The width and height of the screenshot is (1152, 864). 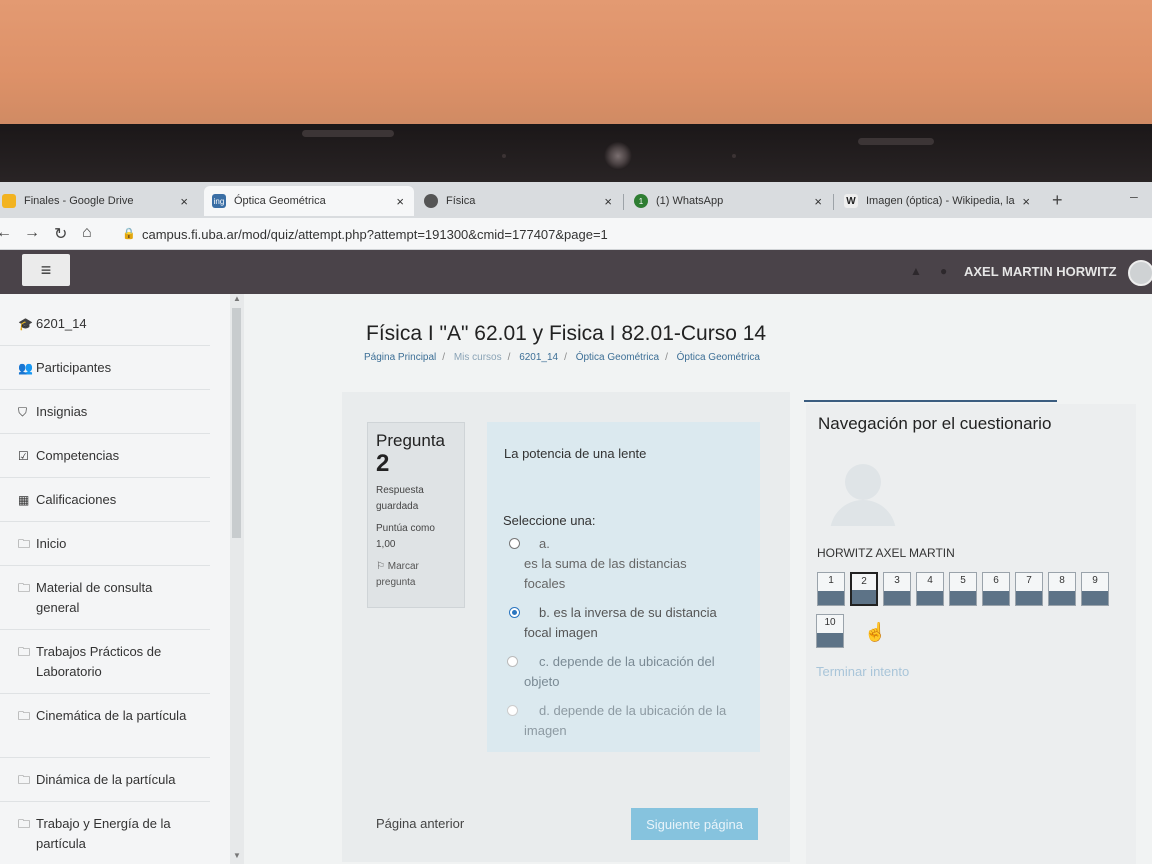 What do you see at coordinates (309, 201) in the screenshot?
I see `tab-optica-geometrica: ing Óptica Geométrica ×` at bounding box center [309, 201].